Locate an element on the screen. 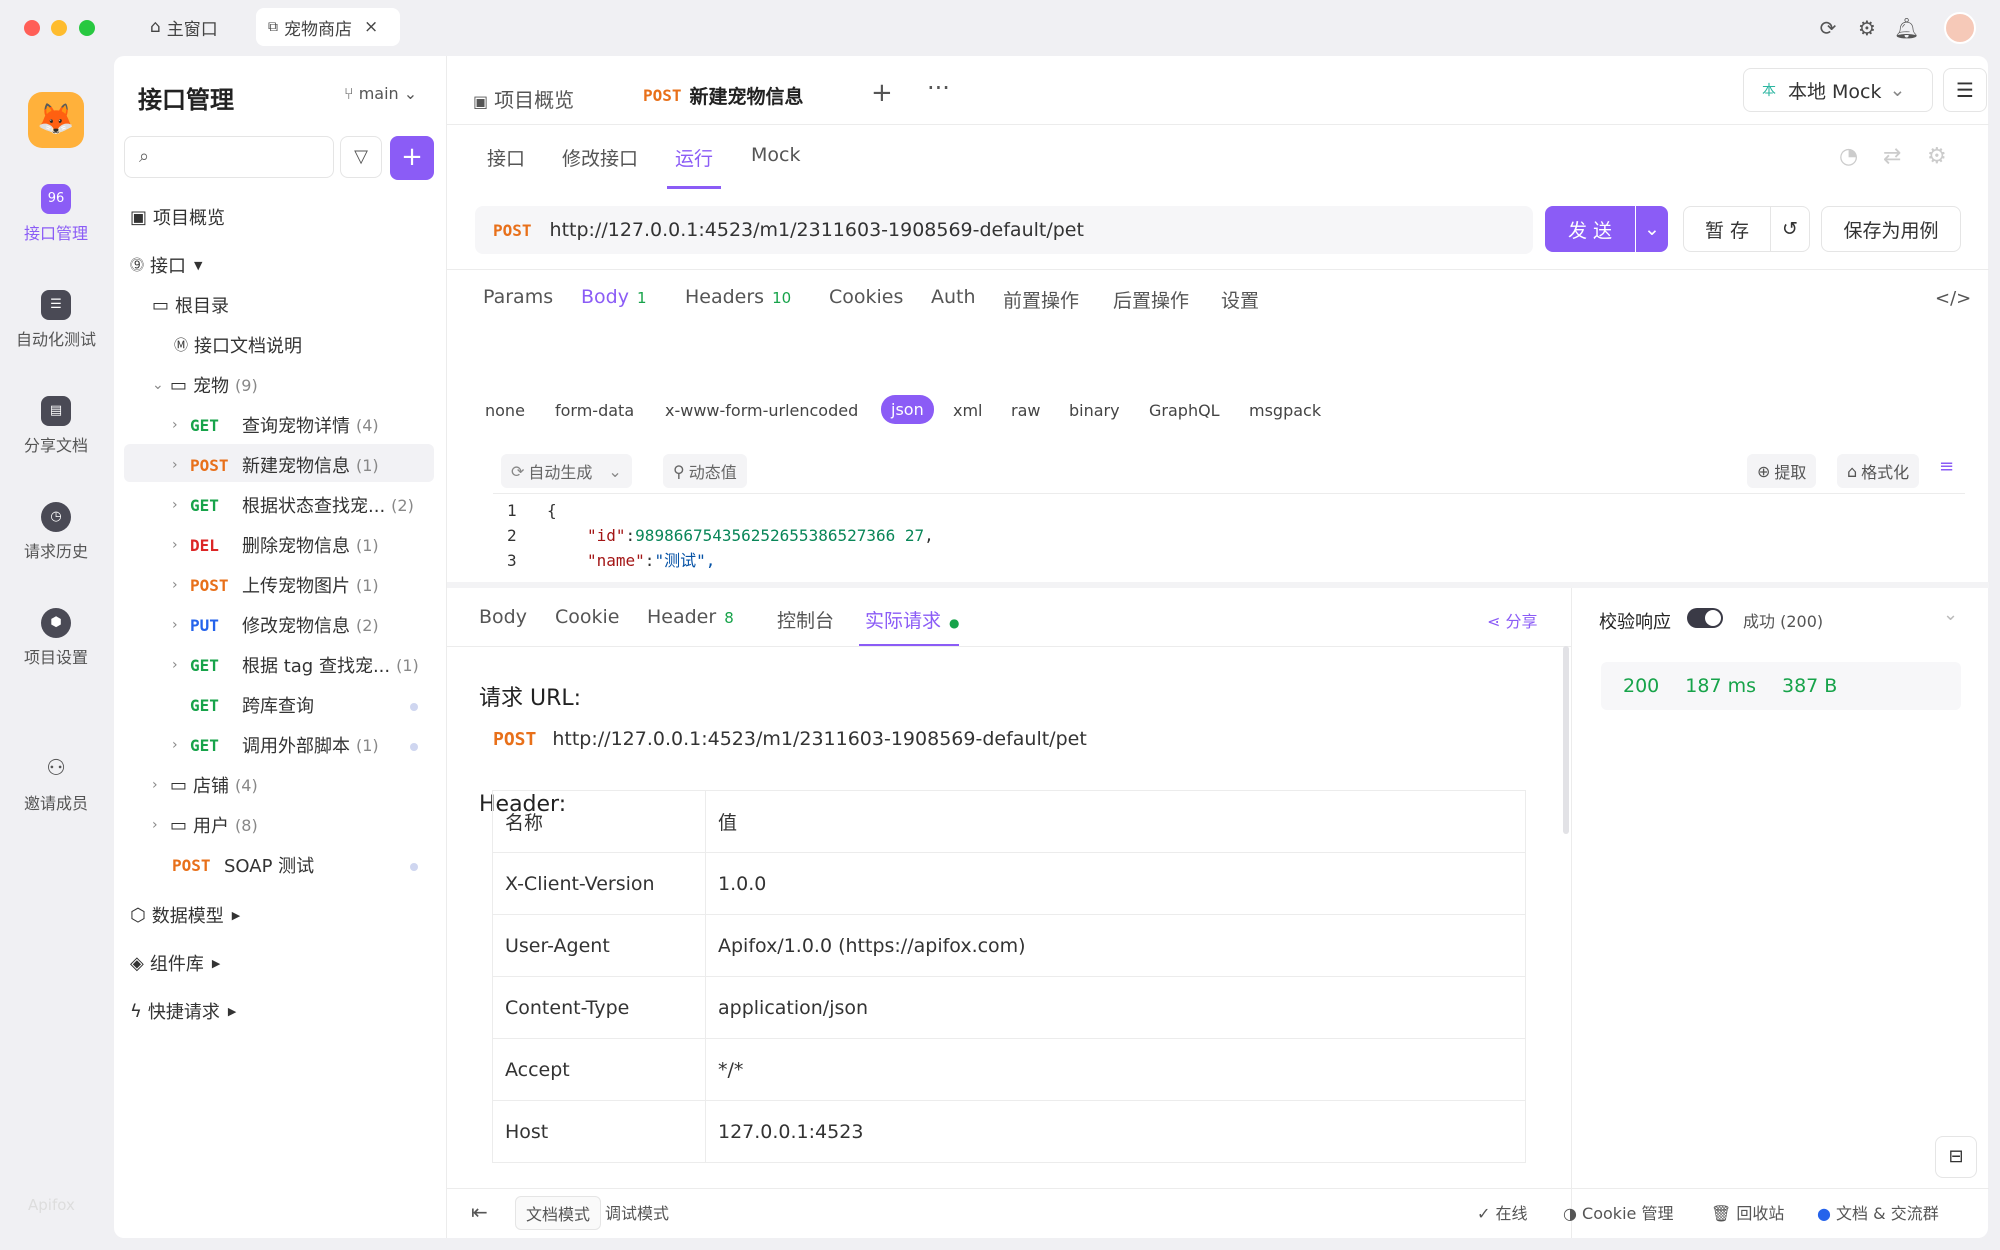 The image size is (2000, 1250). send-options-button: ⌄ is located at coordinates (1652, 229).